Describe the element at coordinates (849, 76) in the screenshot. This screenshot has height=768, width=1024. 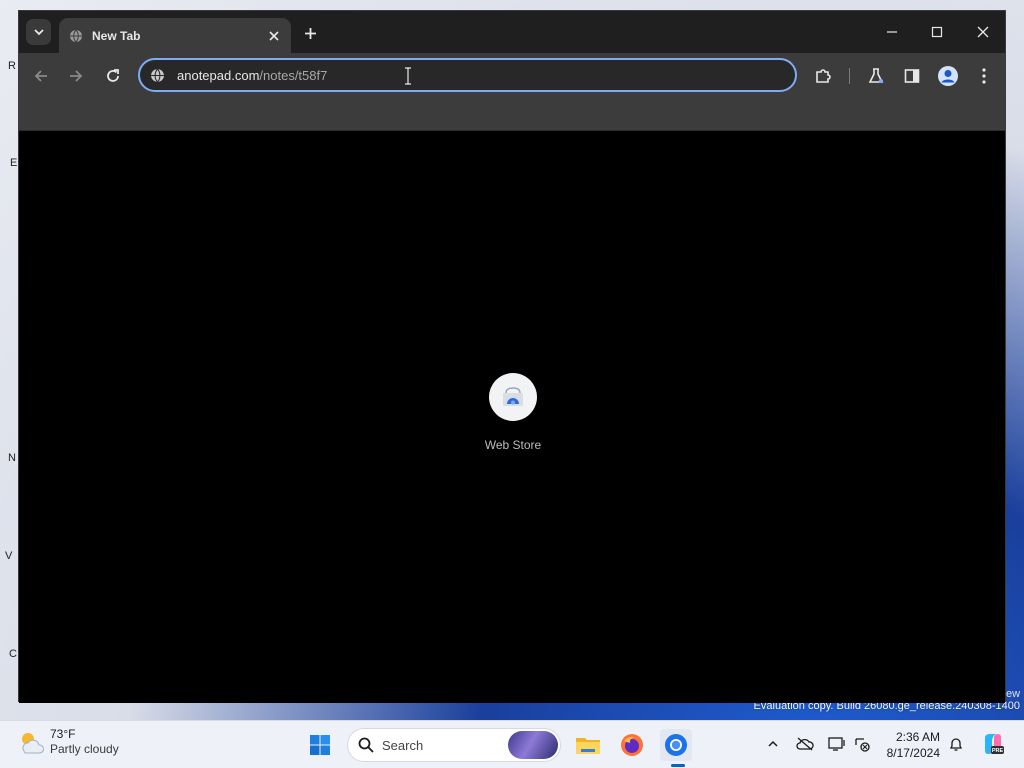
I see `toolbar-divider` at that location.